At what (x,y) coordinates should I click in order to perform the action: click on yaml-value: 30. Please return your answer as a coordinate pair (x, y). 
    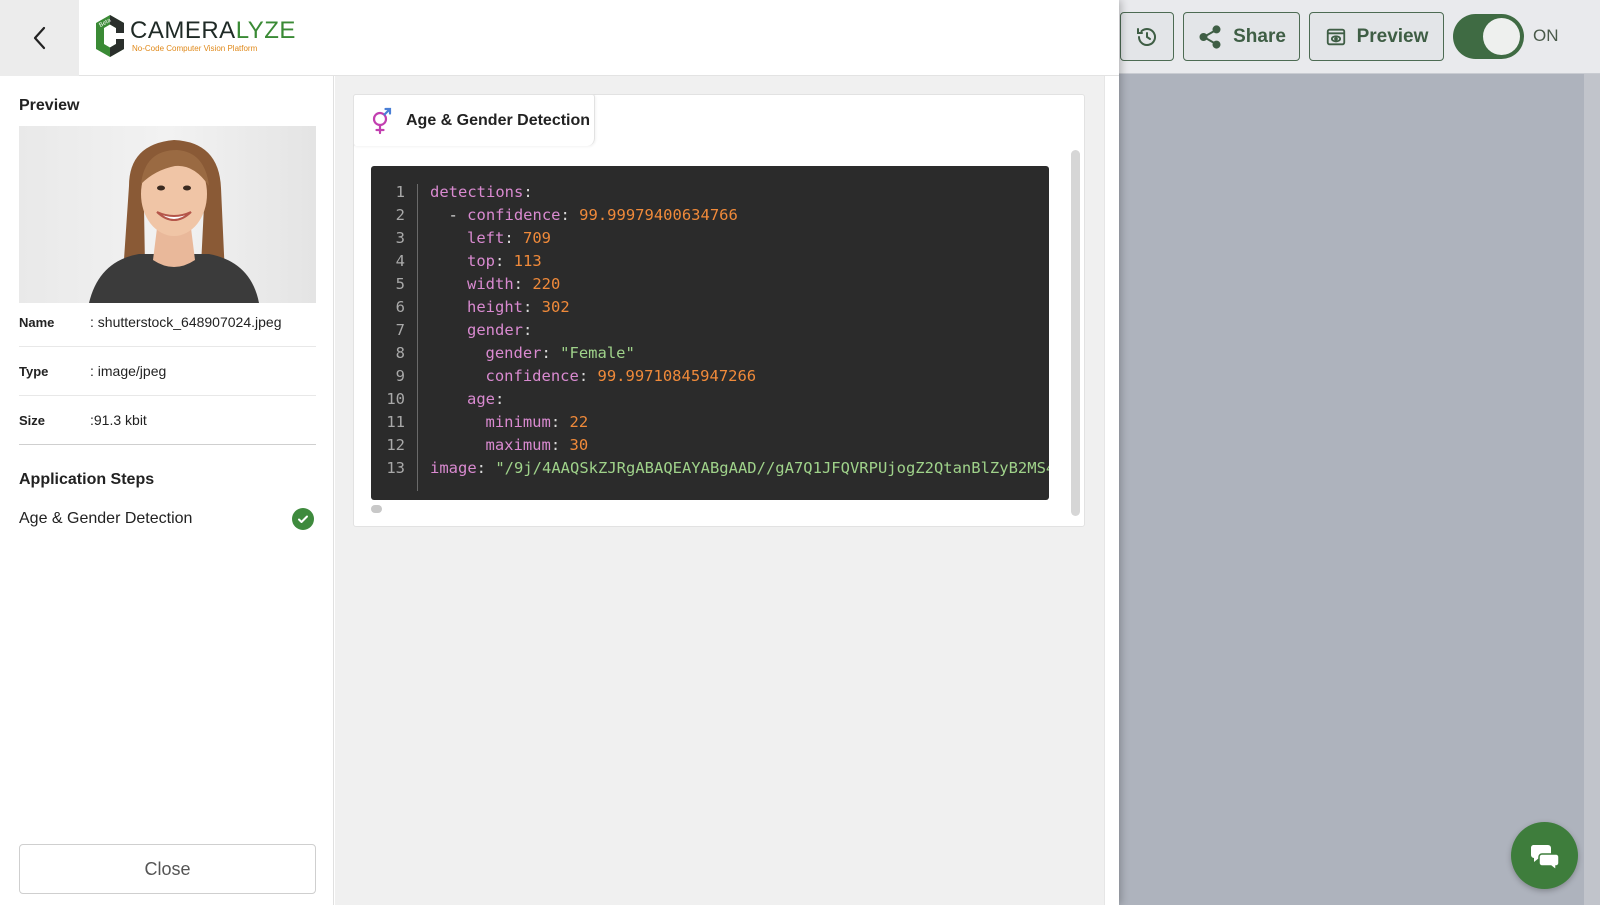
    Looking at the image, I should click on (579, 444).